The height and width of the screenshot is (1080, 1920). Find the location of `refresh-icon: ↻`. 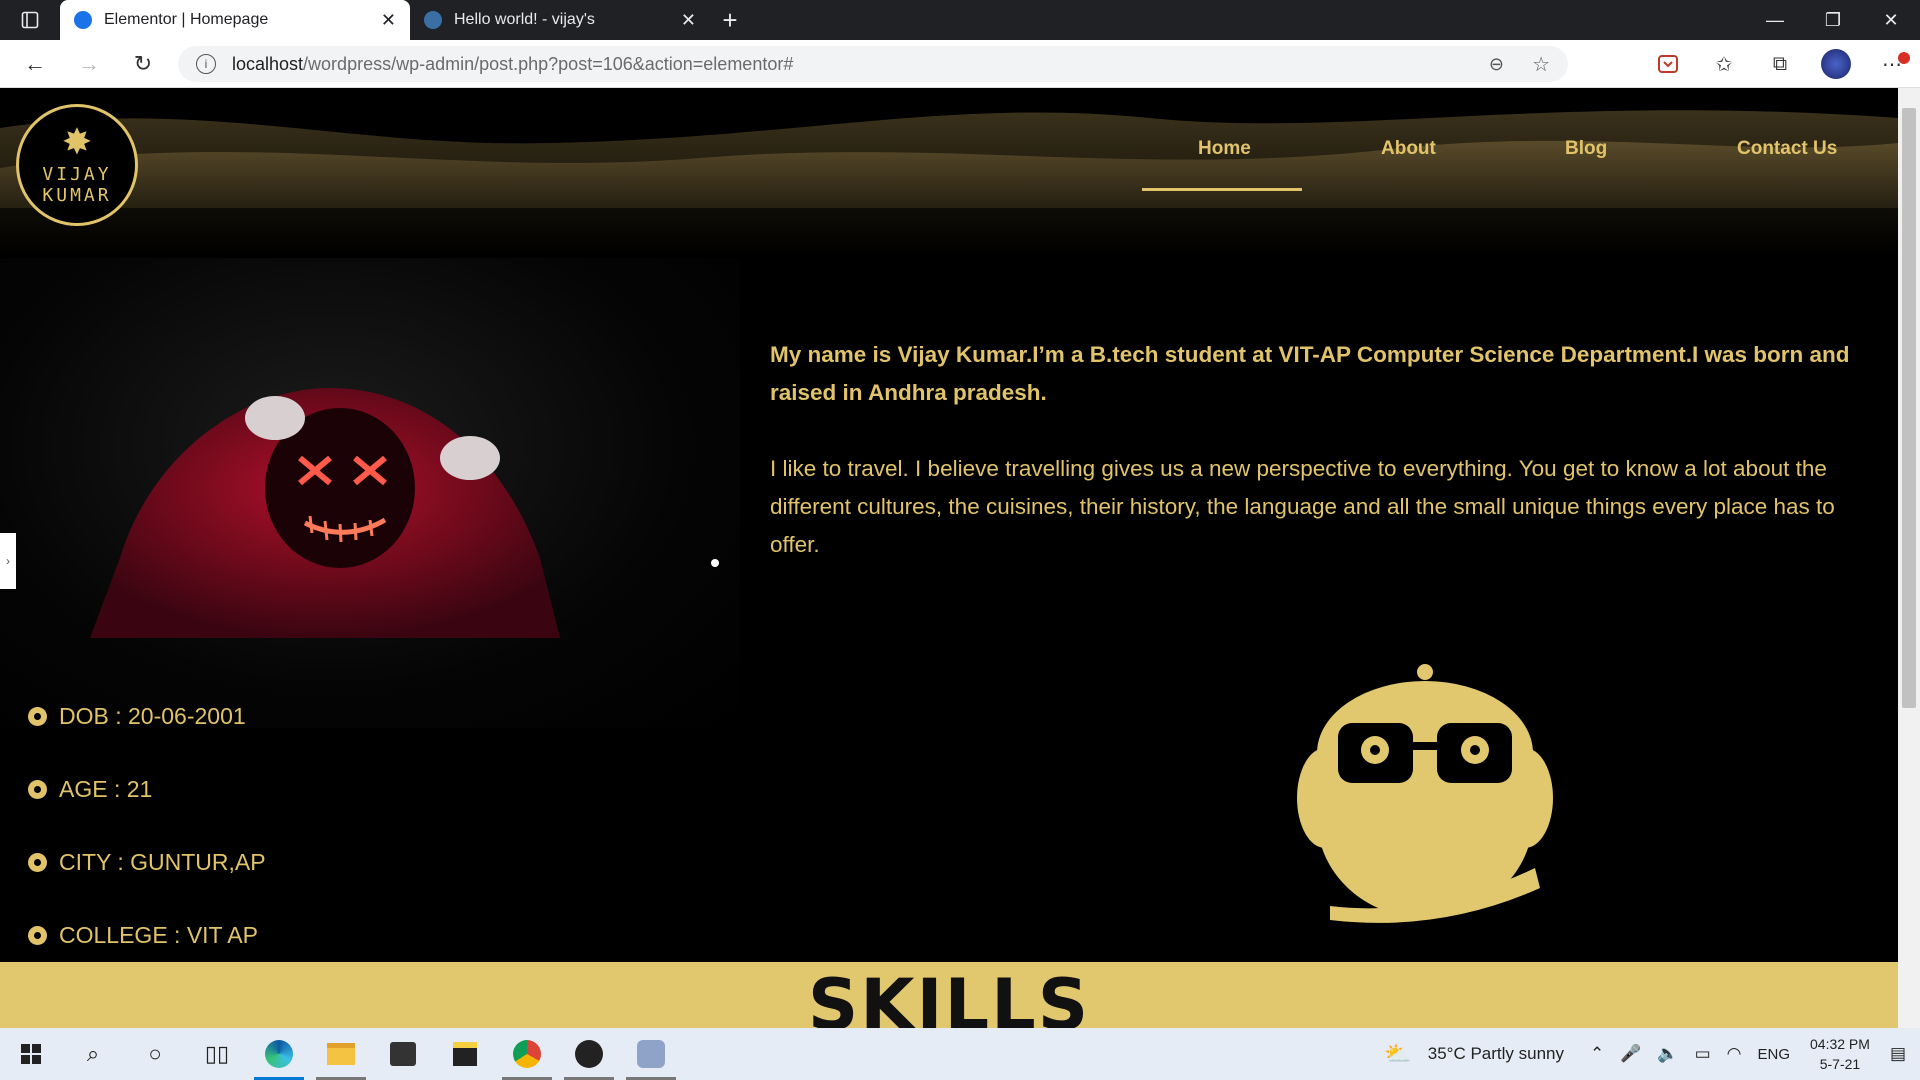

refresh-icon: ↻ is located at coordinates (143, 64).